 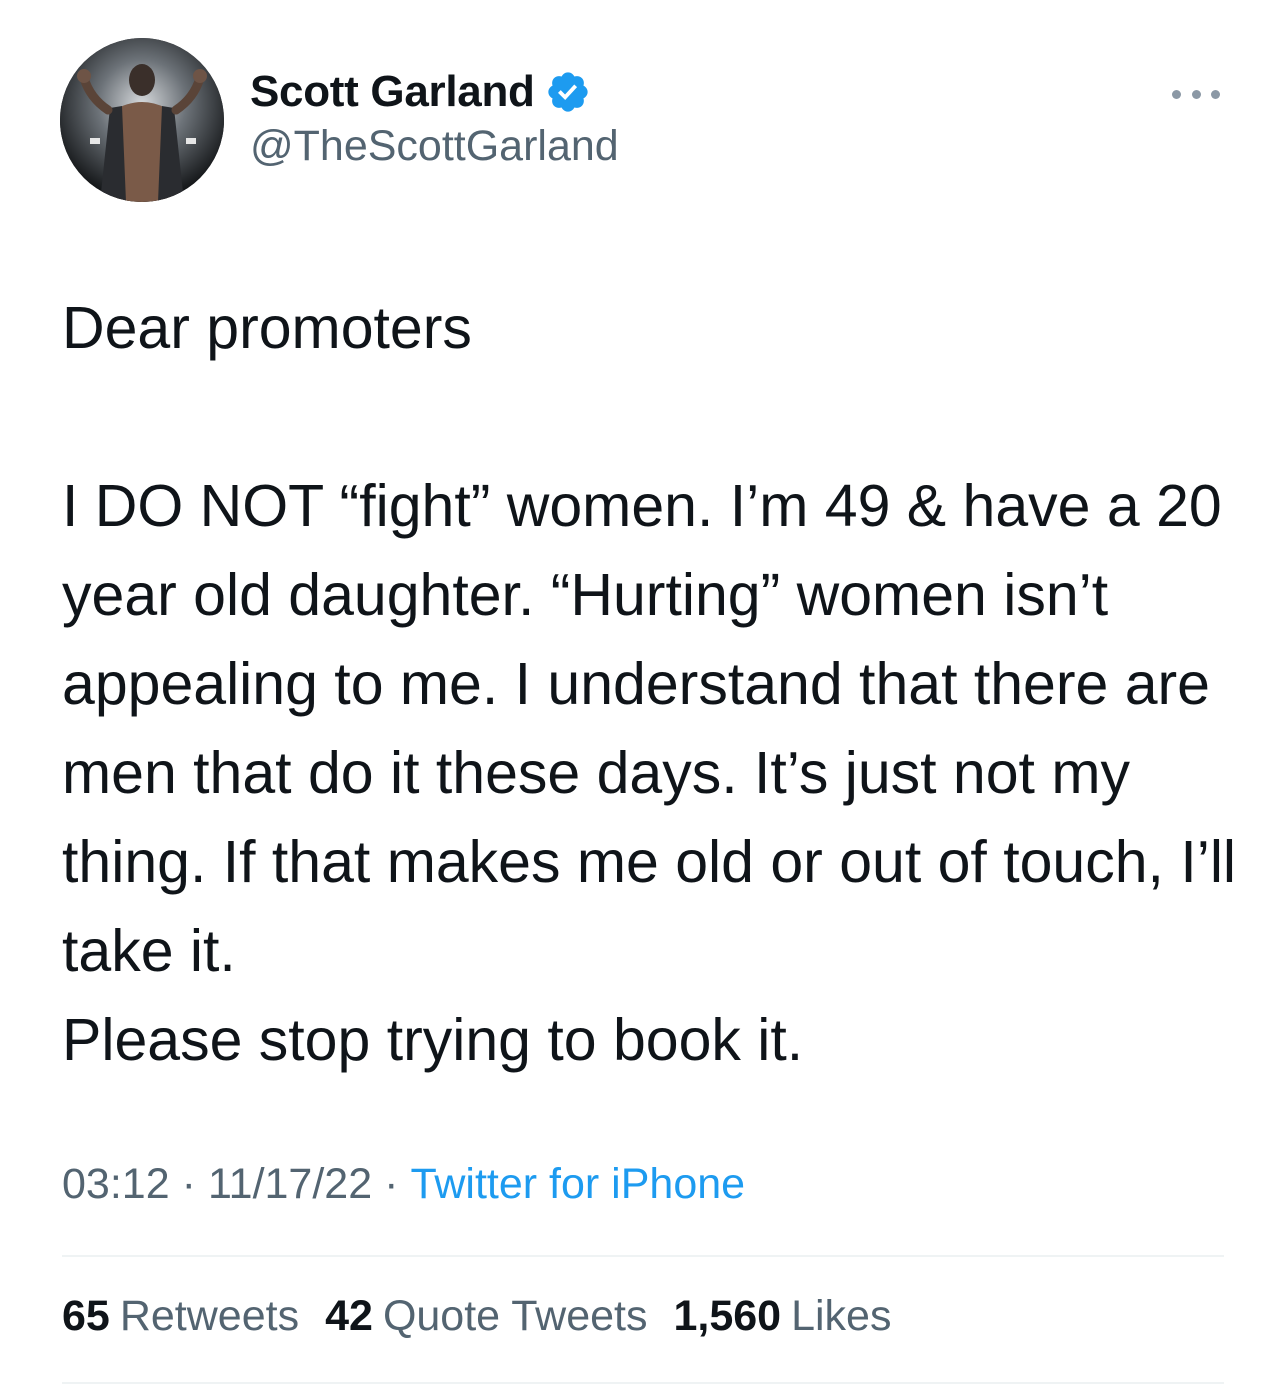 What do you see at coordinates (403, 1184) in the screenshot?
I see `tweet-meta: 03:12 · 11/17/22 · Twitter for iPhone` at bounding box center [403, 1184].